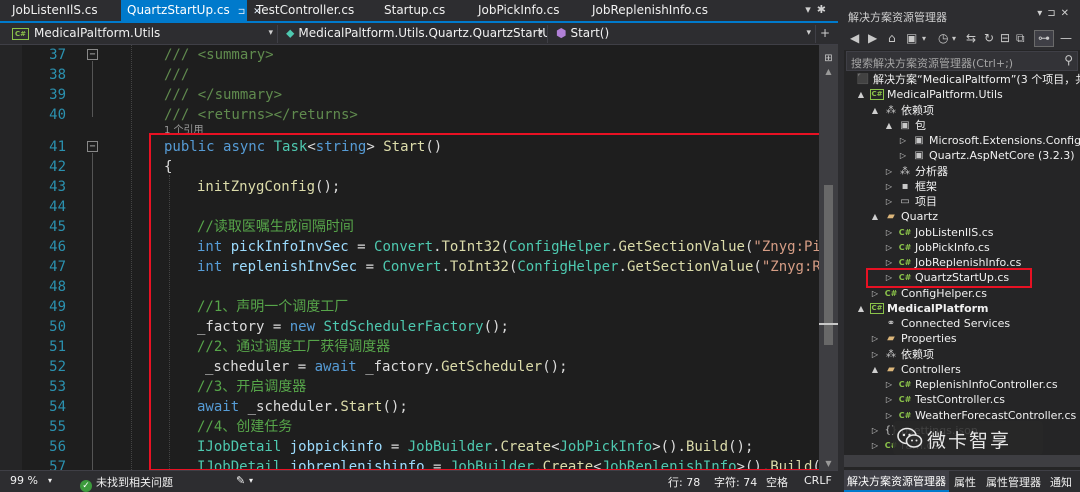 The width and height of the screenshot is (1080, 492). I want to click on tree-item: ⬛ 解决方案“MedicalPaltform”(3 个项目，共, so click(962, 80).